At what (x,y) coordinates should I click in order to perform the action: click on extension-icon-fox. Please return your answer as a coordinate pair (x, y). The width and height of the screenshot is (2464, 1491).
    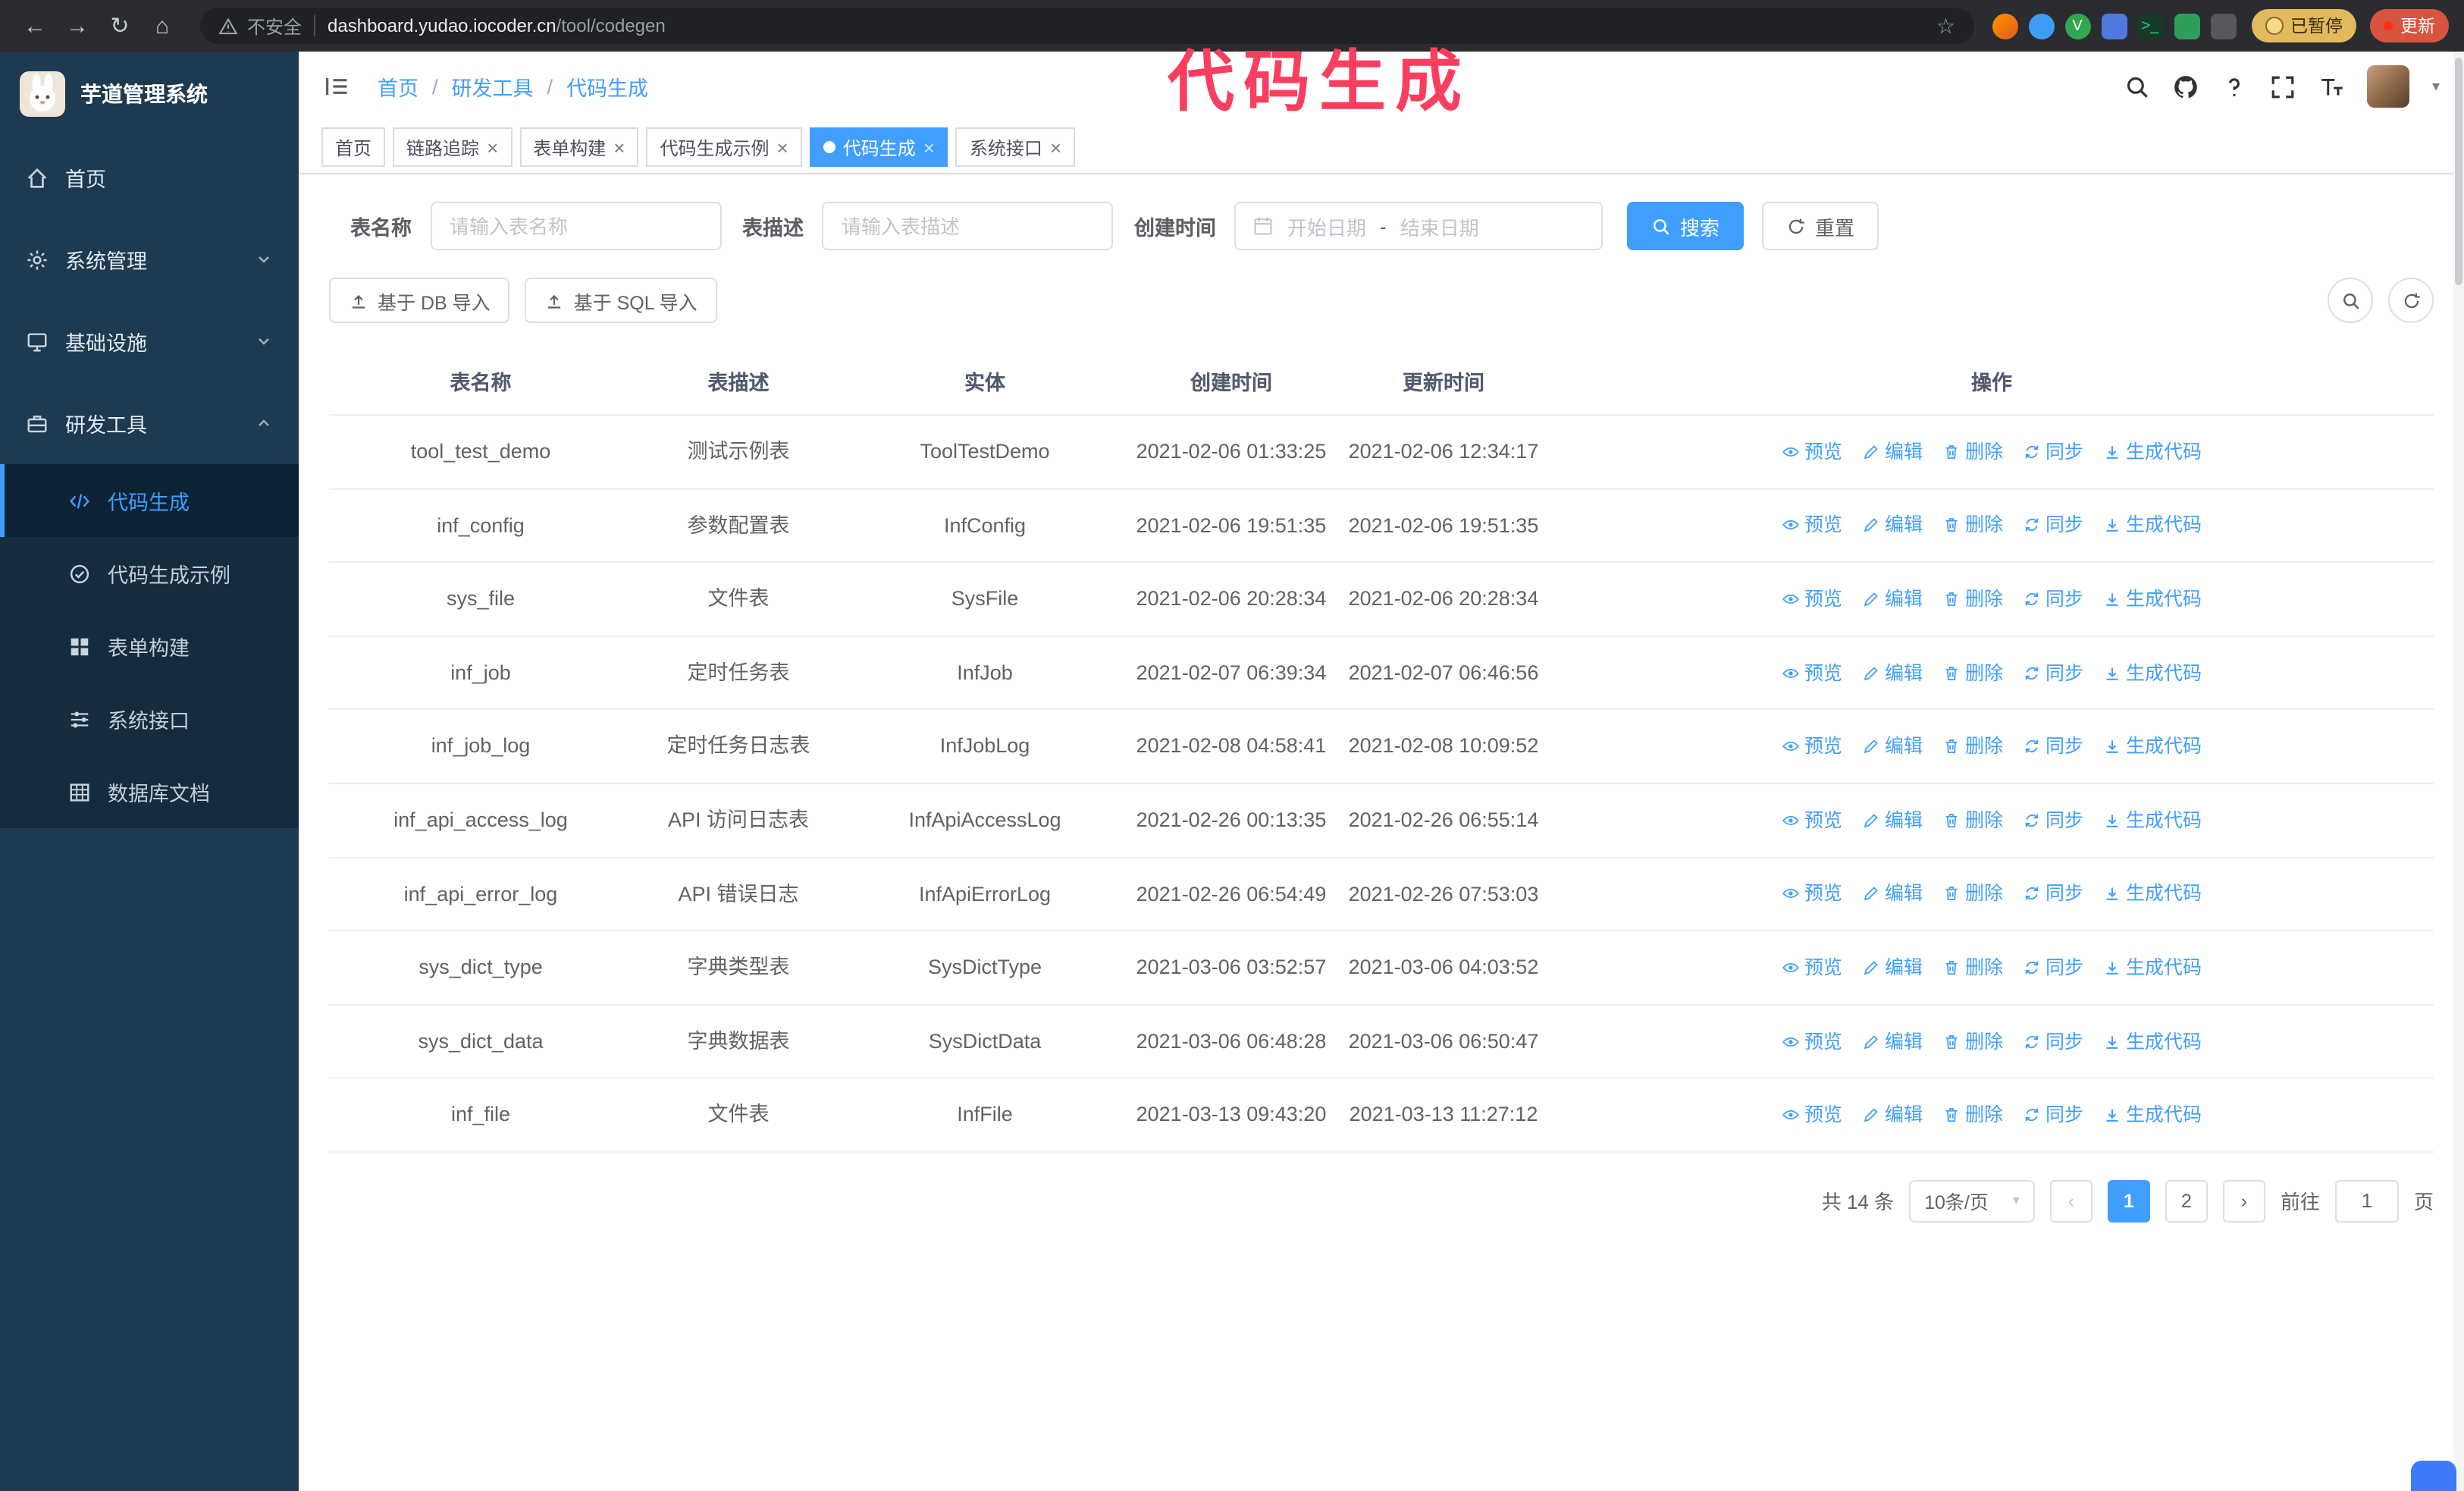
    Looking at the image, I should click on (2005, 26).